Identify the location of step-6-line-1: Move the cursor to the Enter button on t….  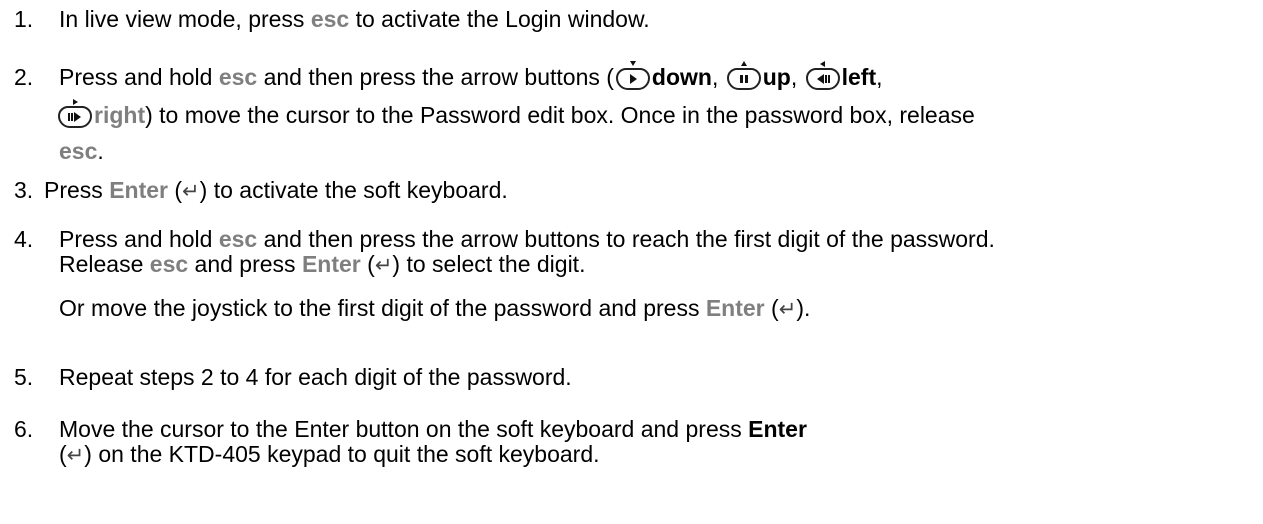
(433, 429).